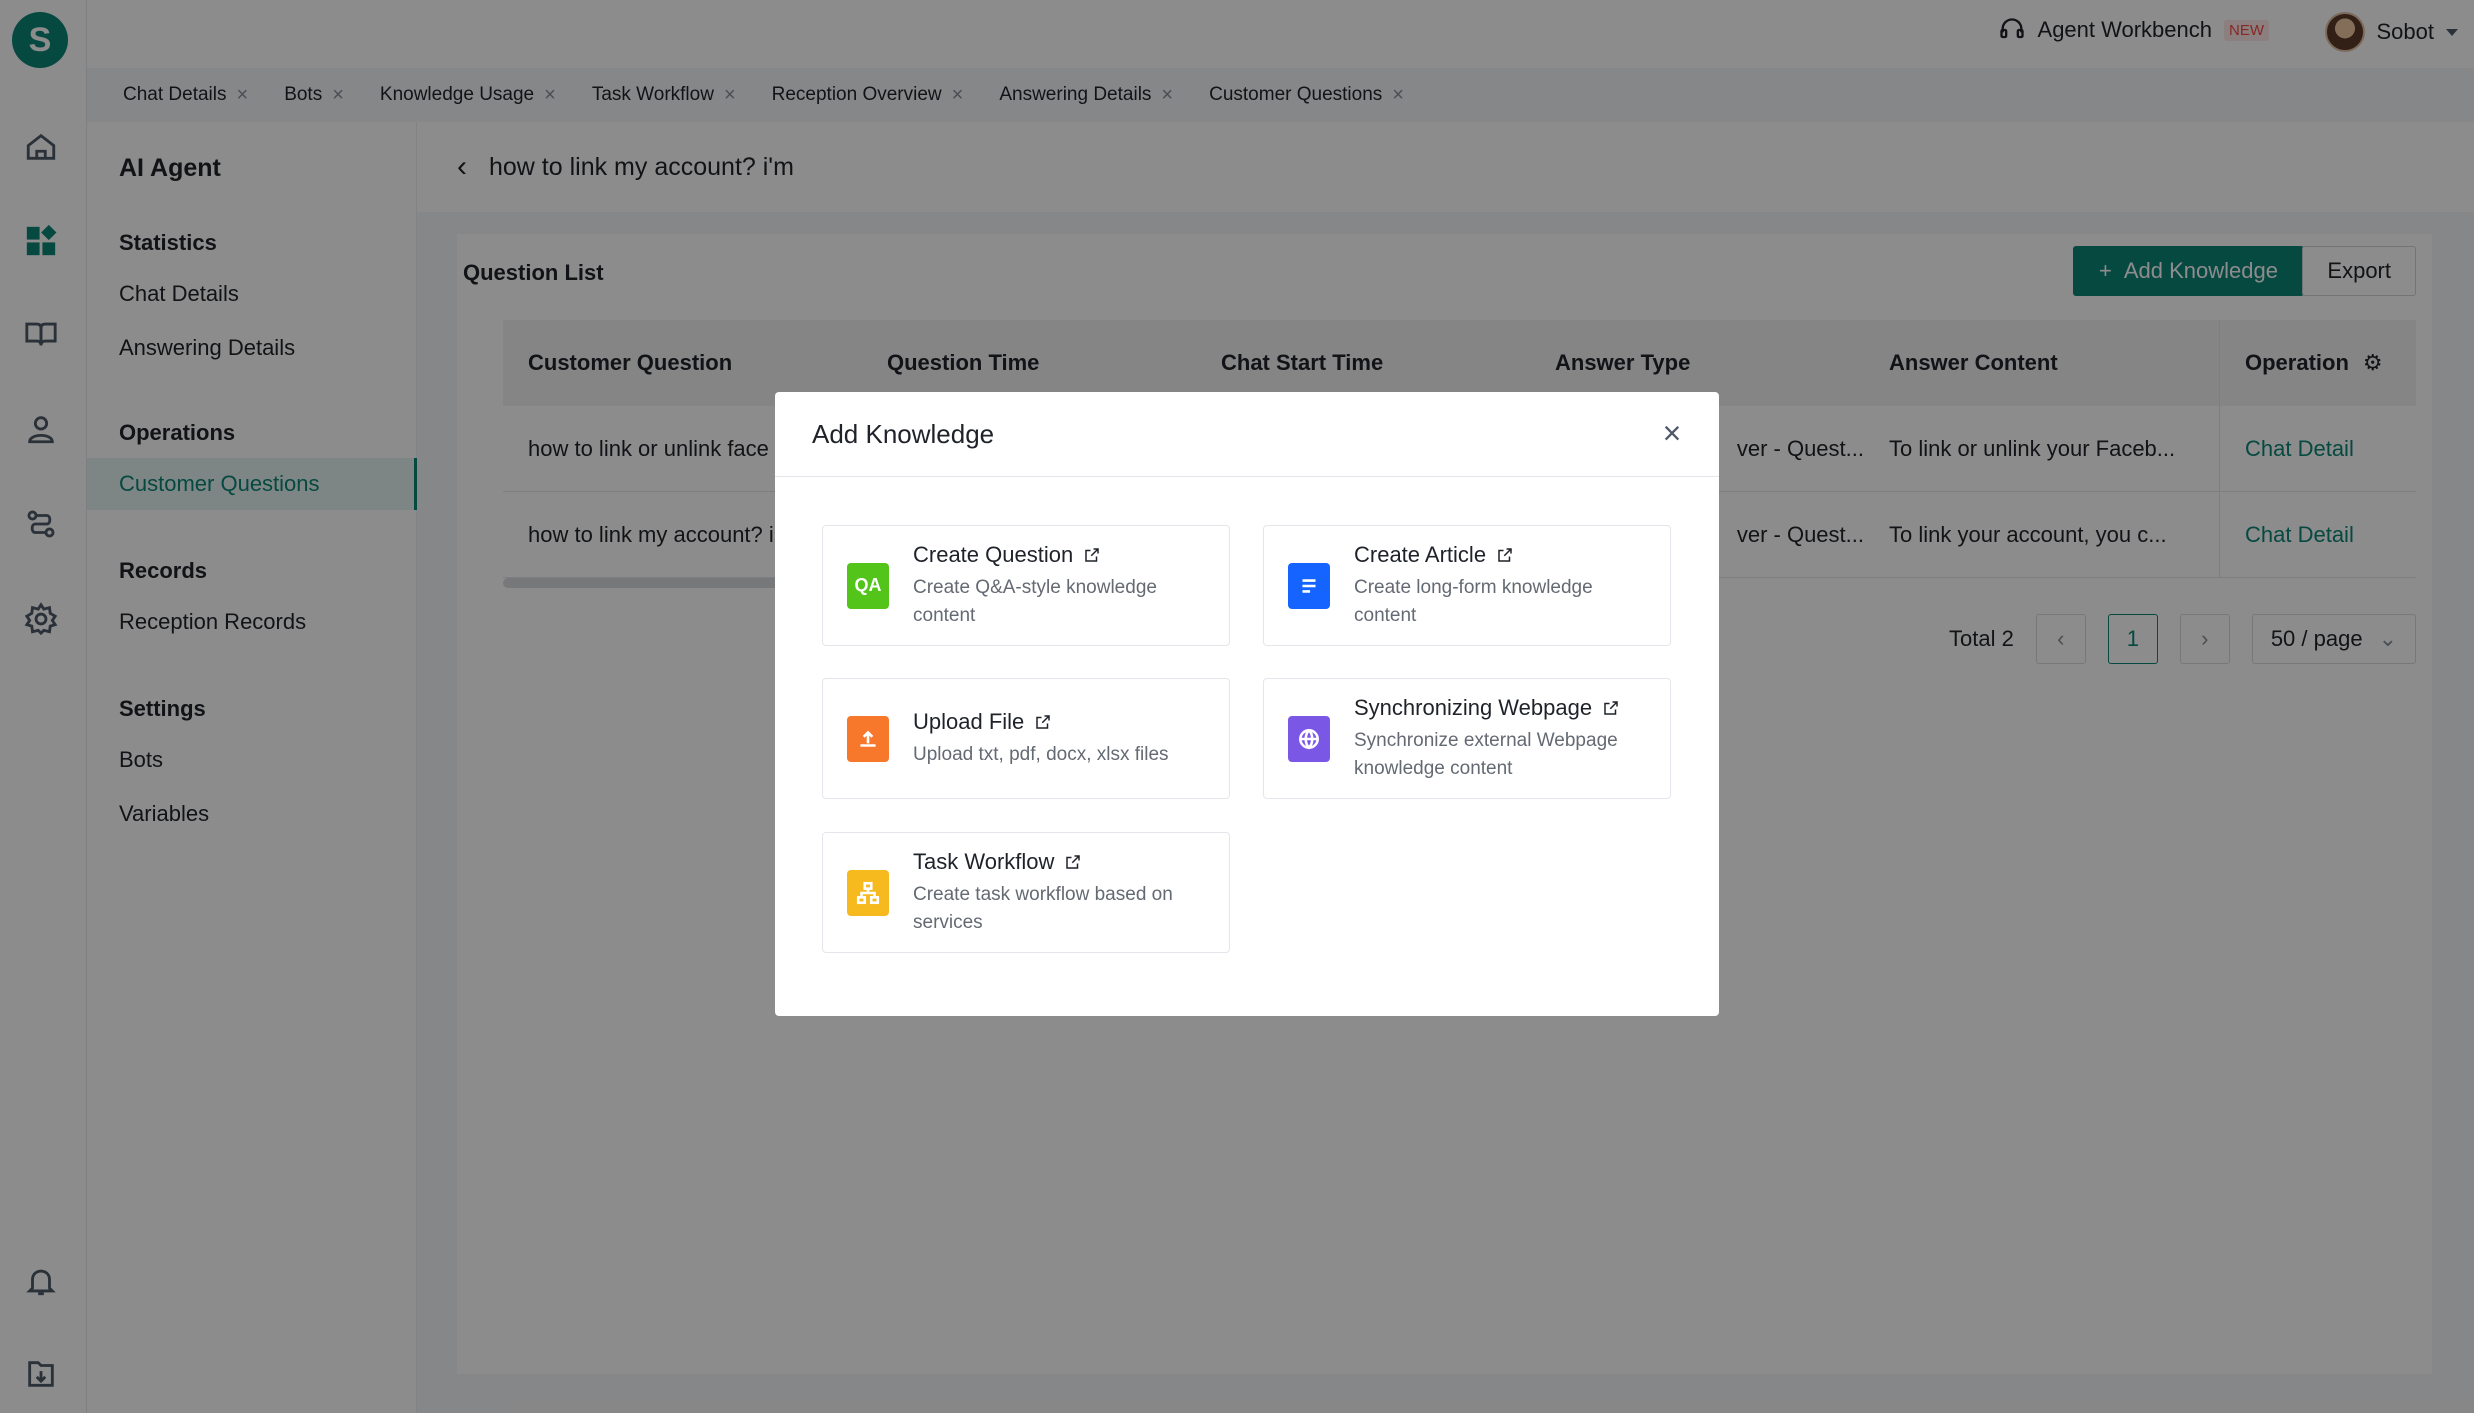 Image resolution: width=2474 pixels, height=1413 pixels. What do you see at coordinates (984, 861) in the screenshot?
I see `option-title: Task Workflow` at bounding box center [984, 861].